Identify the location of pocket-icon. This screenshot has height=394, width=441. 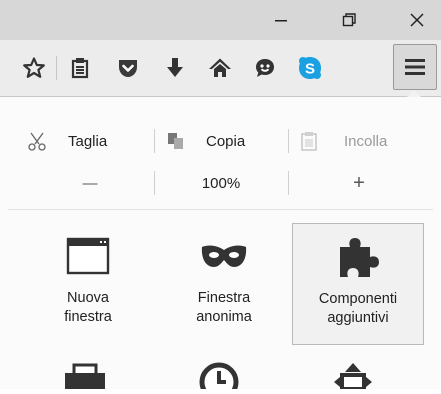
(128, 68).